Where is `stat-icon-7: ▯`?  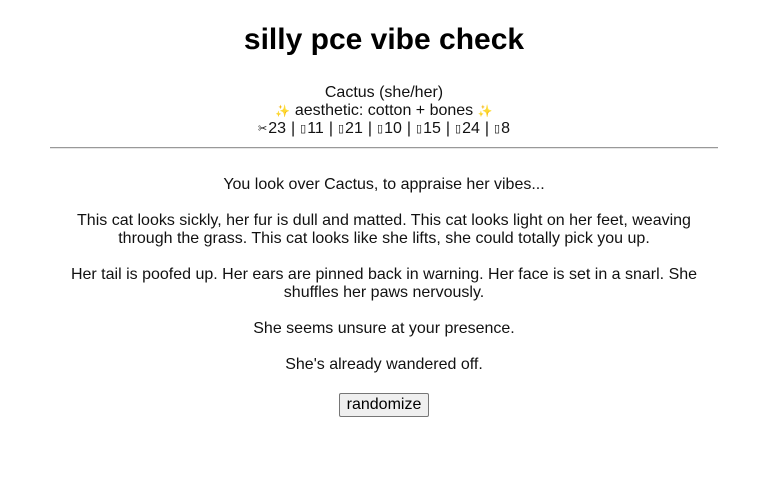
stat-icon-7: ▯ is located at coordinates (497, 129).